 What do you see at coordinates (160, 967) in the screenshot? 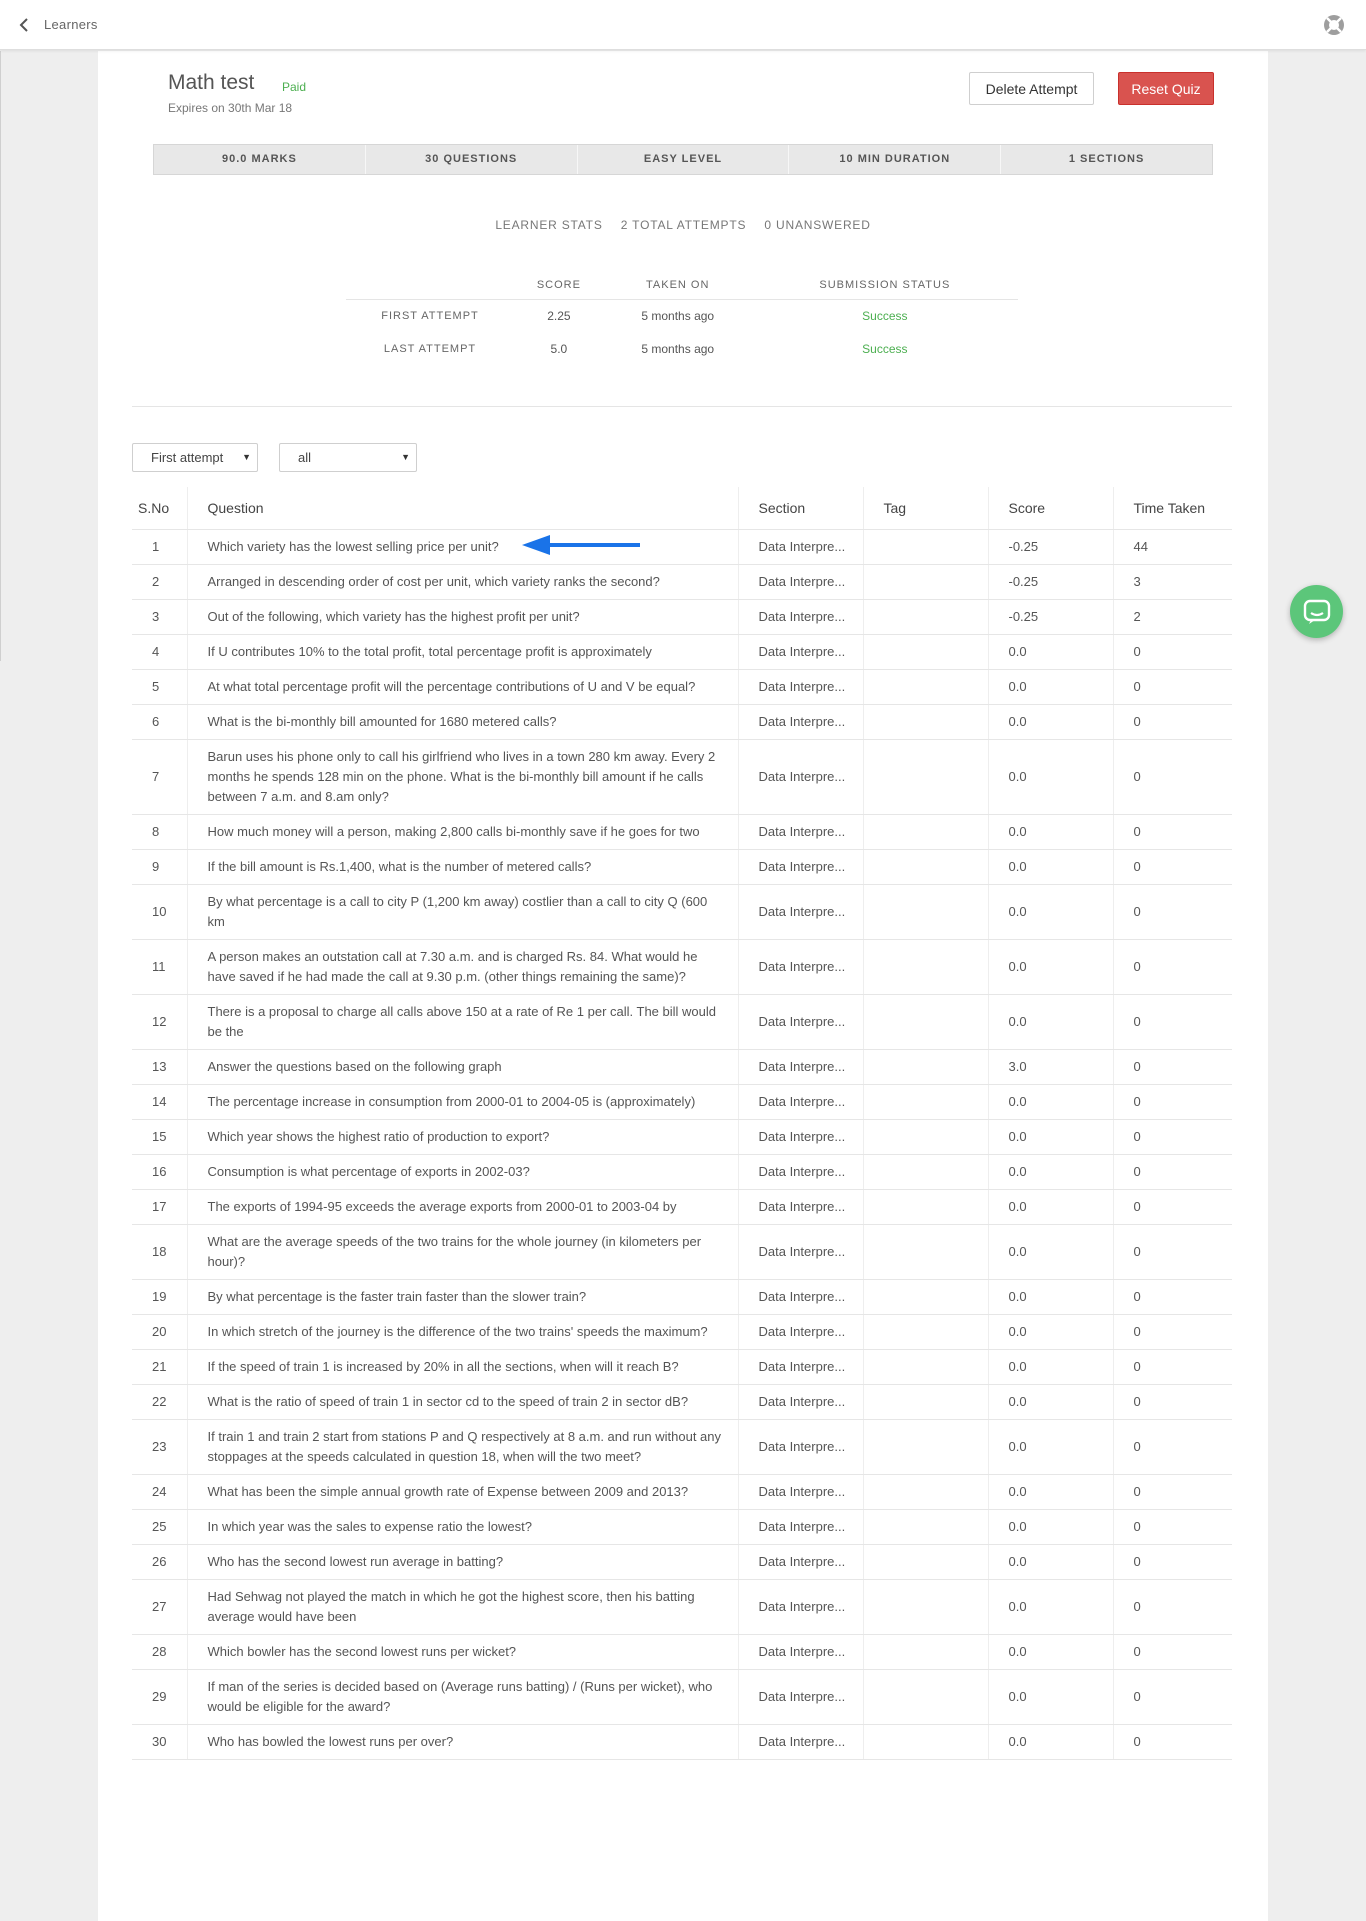
I see `row-sno: 11` at bounding box center [160, 967].